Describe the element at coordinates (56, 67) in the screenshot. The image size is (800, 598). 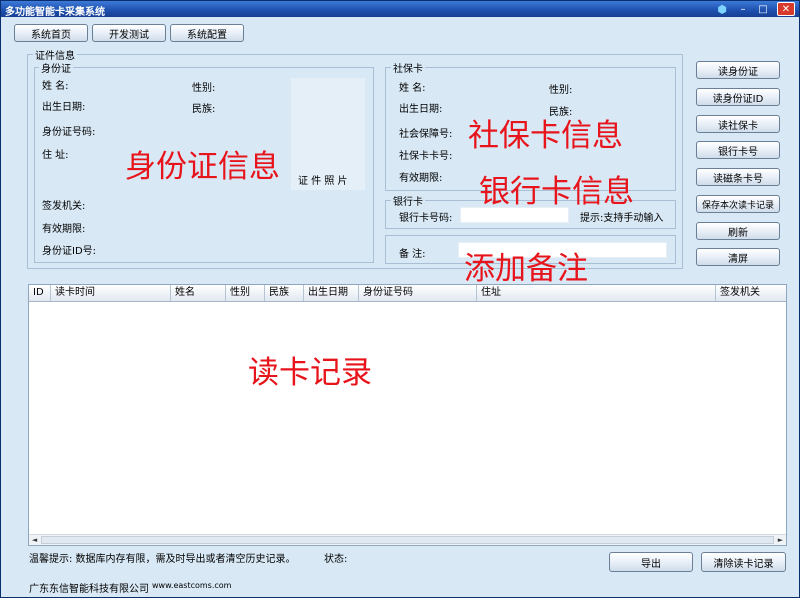
I see `id-card-legend: 身份证` at that location.